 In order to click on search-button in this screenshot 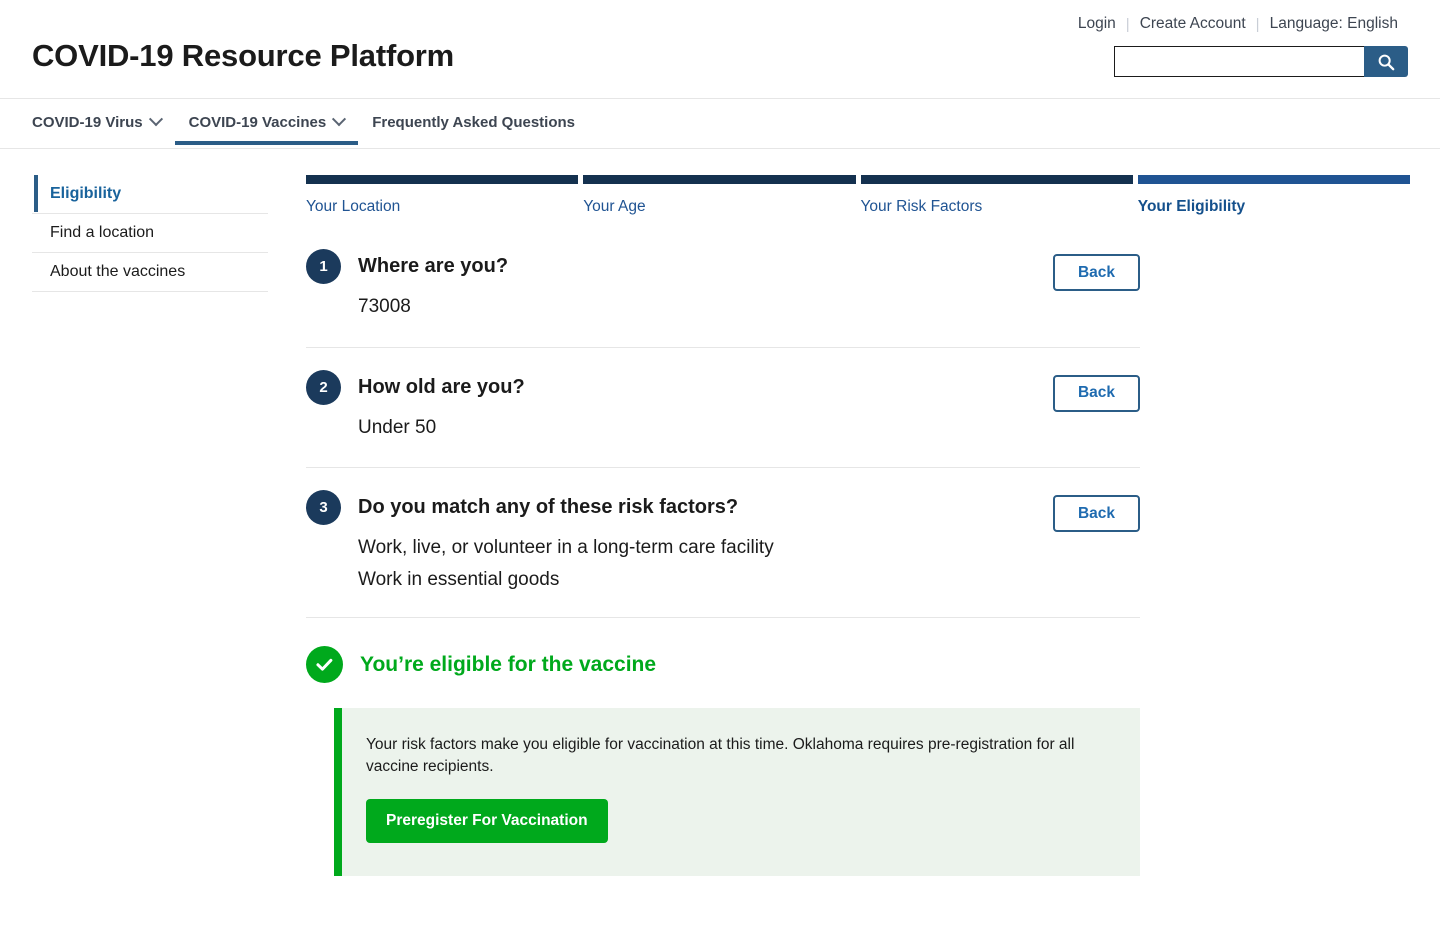, I will do `click(1386, 61)`.